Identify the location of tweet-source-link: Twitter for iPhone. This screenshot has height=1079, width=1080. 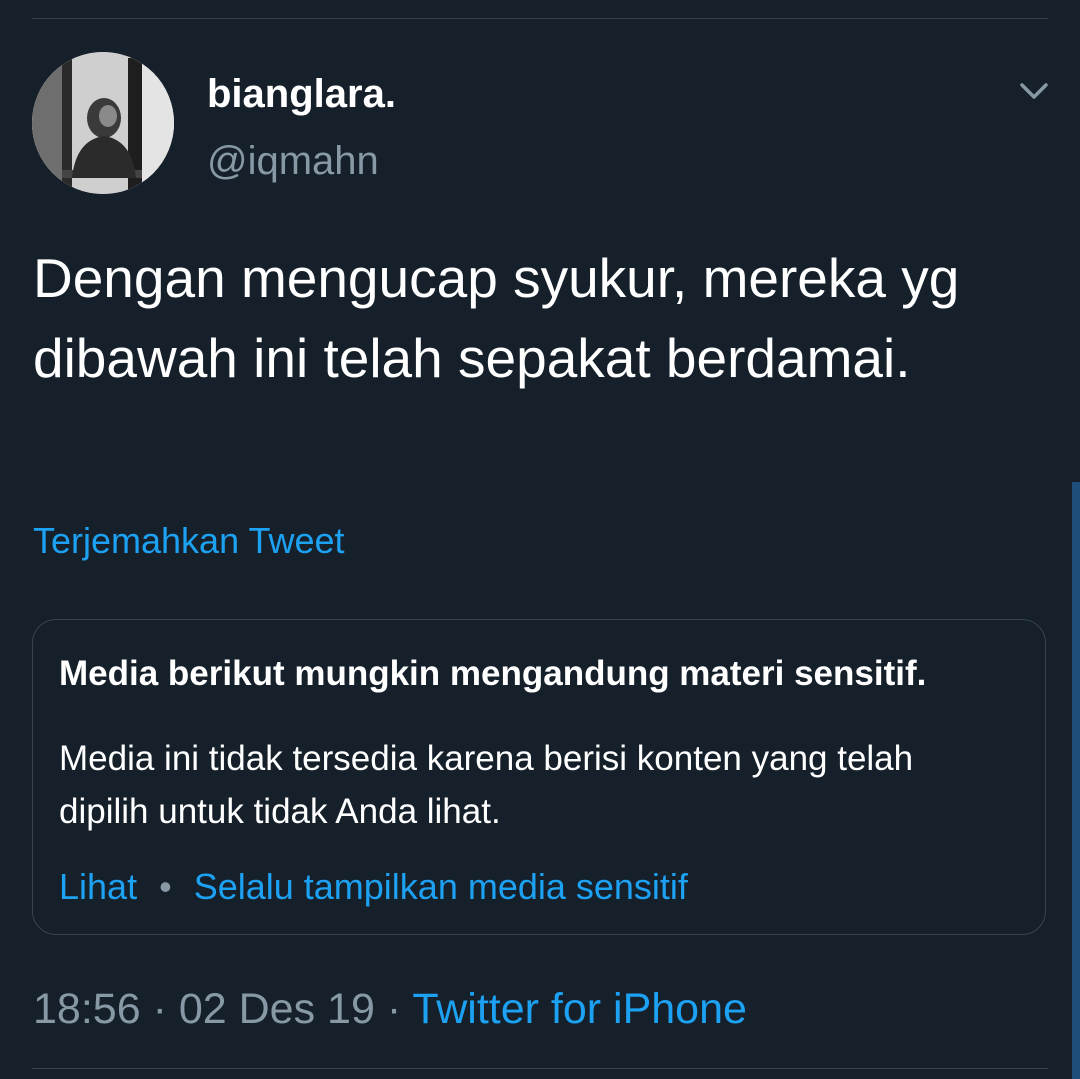
(579, 1009).